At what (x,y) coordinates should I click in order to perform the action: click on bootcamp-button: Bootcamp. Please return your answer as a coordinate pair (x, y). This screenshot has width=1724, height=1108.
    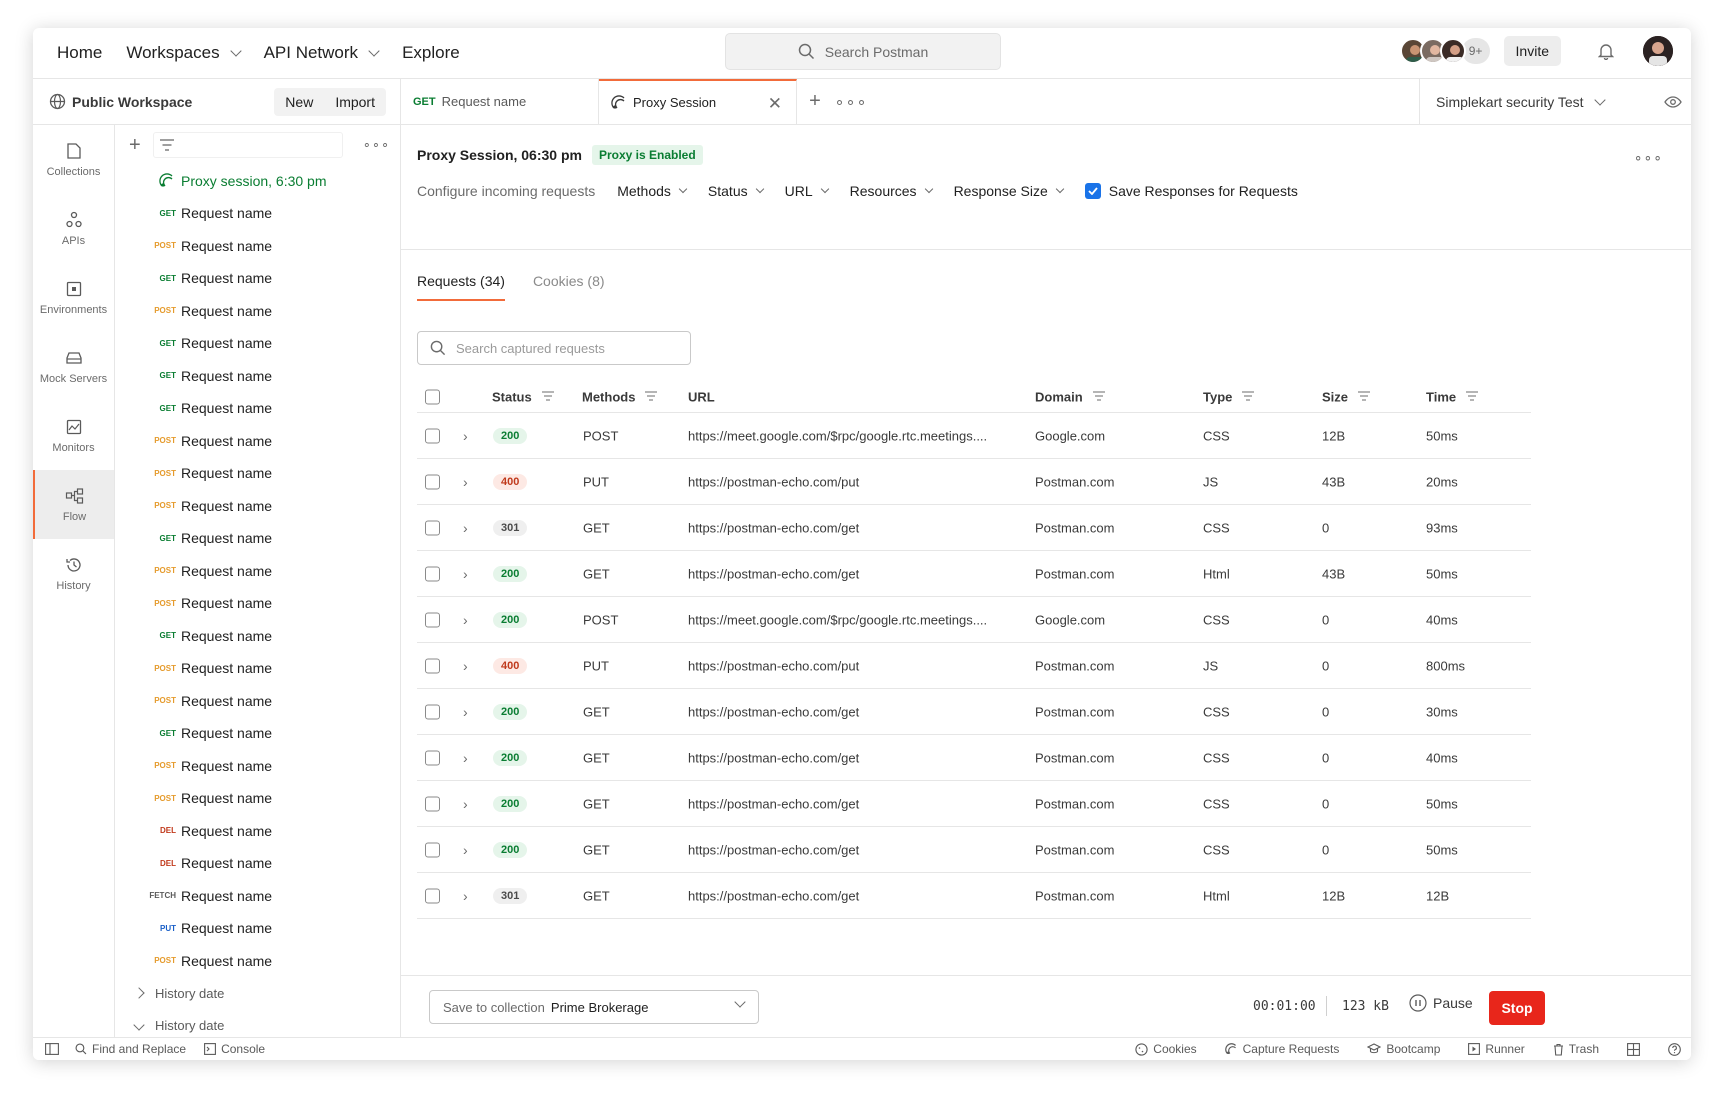
    Looking at the image, I should click on (1403, 1049).